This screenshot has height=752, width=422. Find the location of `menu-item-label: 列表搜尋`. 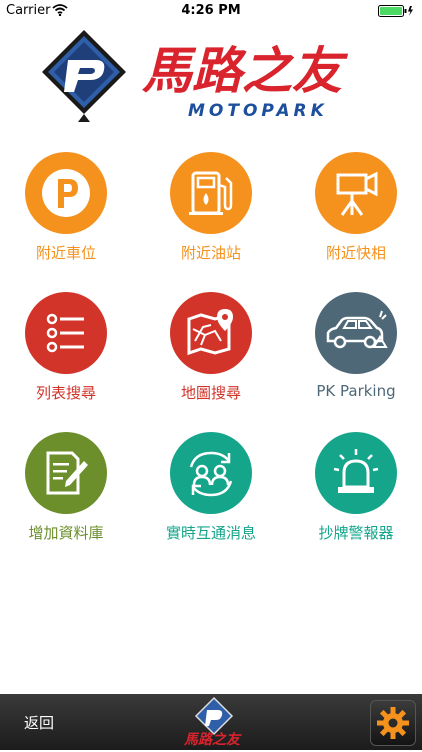

menu-item-label: 列表搜尋 is located at coordinates (65, 393).